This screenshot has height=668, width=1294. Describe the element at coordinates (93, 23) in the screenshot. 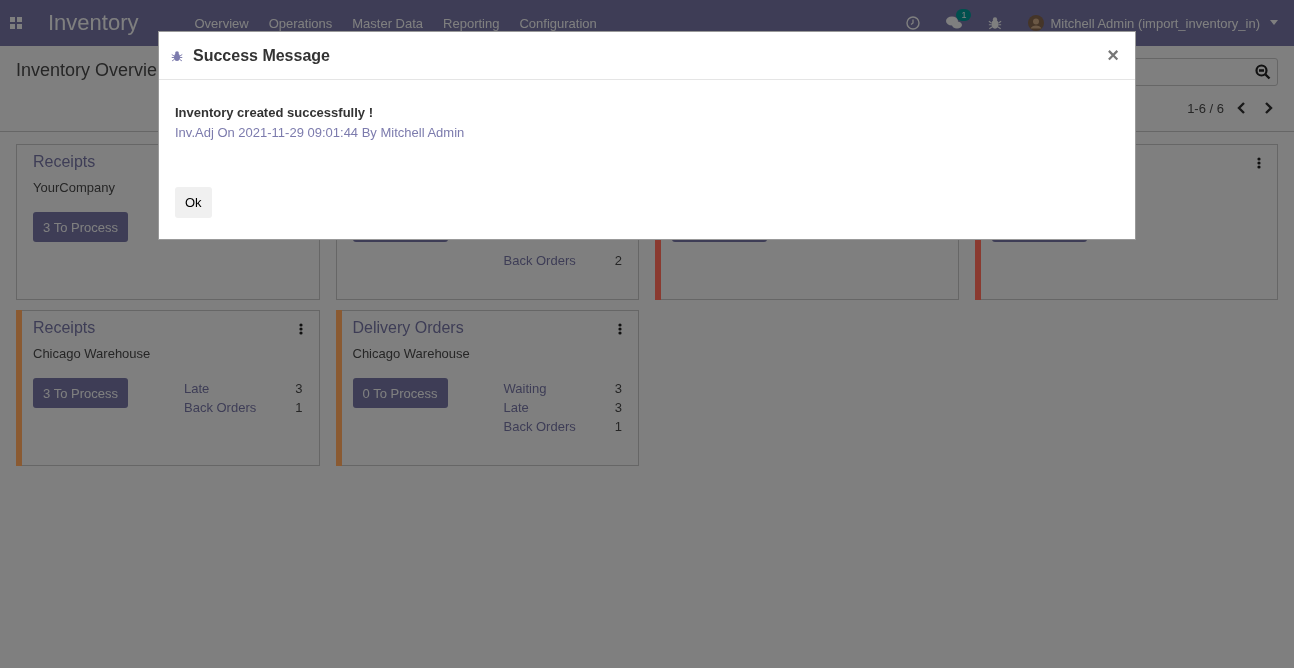

I see `app-name: Inventory` at that location.